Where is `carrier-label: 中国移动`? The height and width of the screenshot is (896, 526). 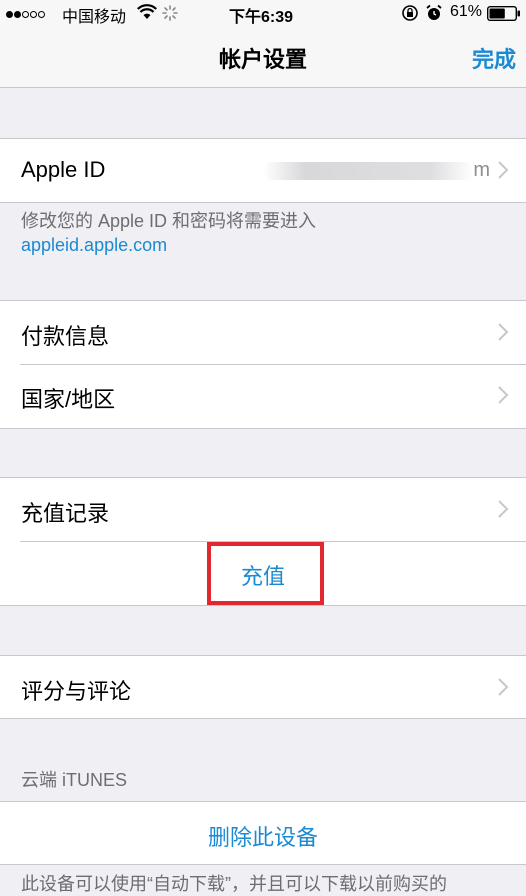
carrier-label: 中国移动 is located at coordinates (94, 17).